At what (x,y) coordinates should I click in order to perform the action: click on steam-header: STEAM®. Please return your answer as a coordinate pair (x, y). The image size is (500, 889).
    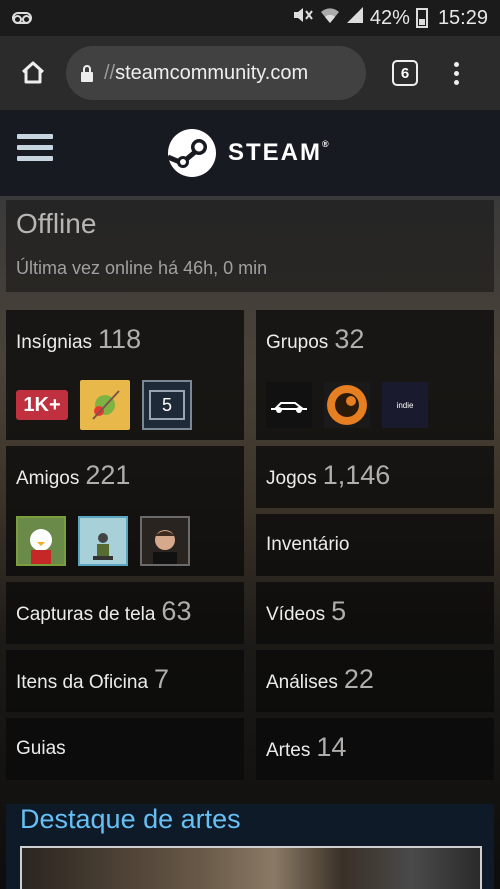
    Looking at the image, I should click on (250, 153).